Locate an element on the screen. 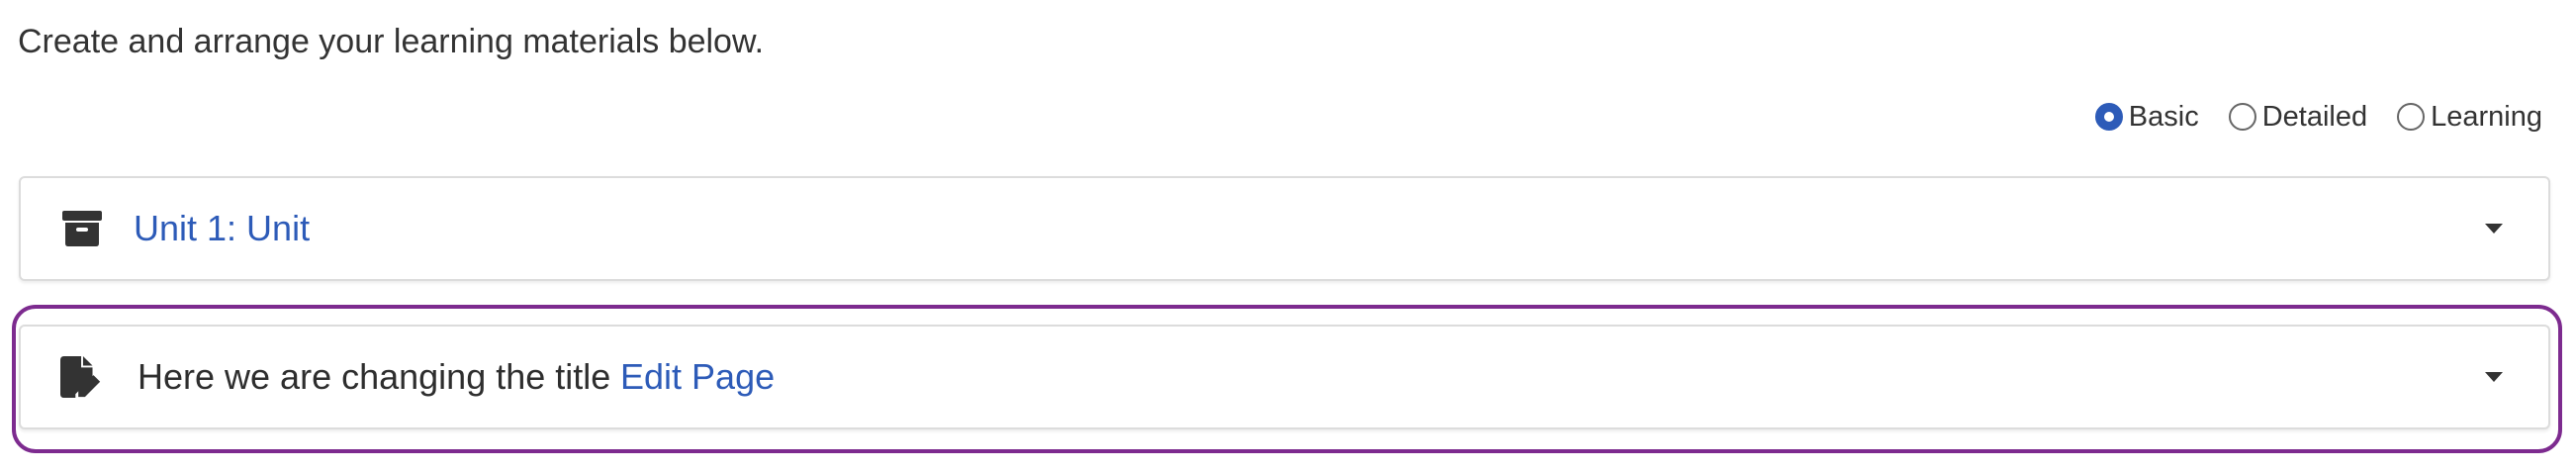 The image size is (2576, 471). page-item-title: Here we are changing the title is located at coordinates (374, 376).